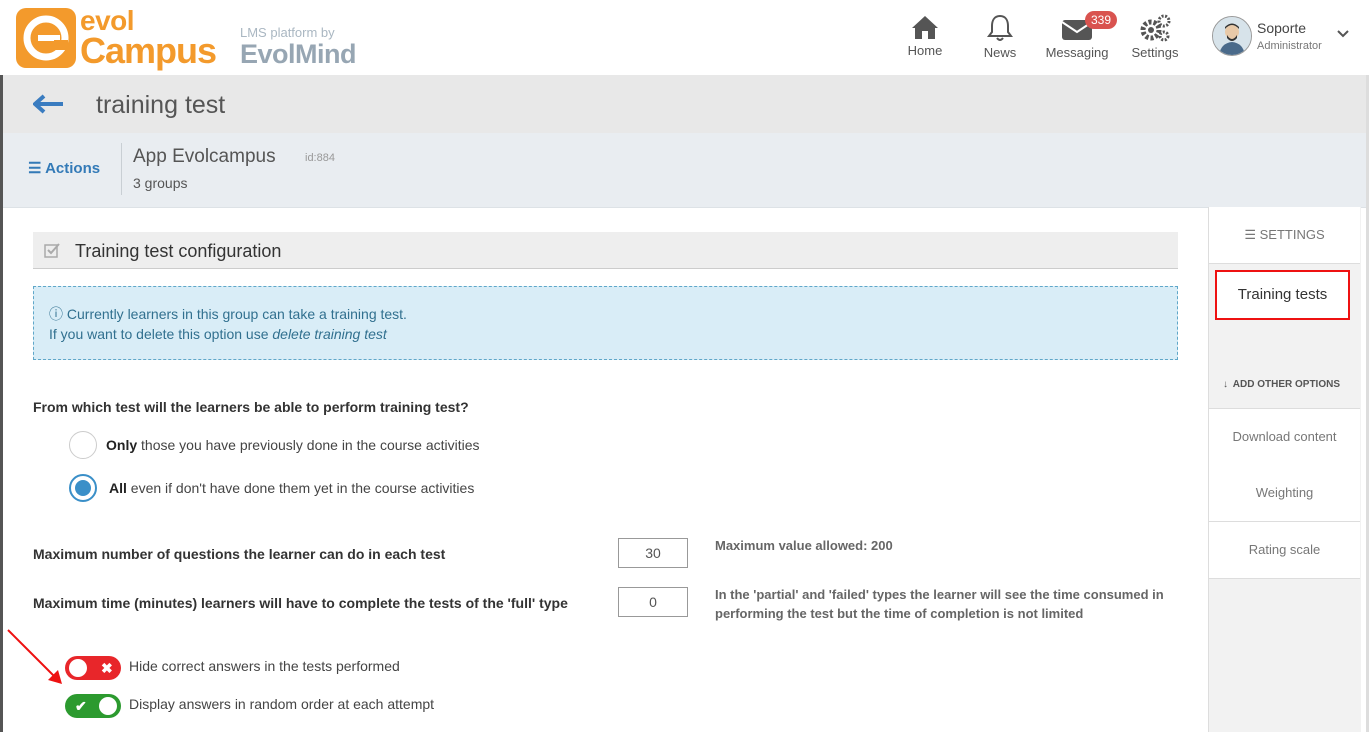 This screenshot has height=732, width=1369. What do you see at coordinates (1284, 38) in the screenshot?
I see `user-menu: Soporte Administrator` at bounding box center [1284, 38].